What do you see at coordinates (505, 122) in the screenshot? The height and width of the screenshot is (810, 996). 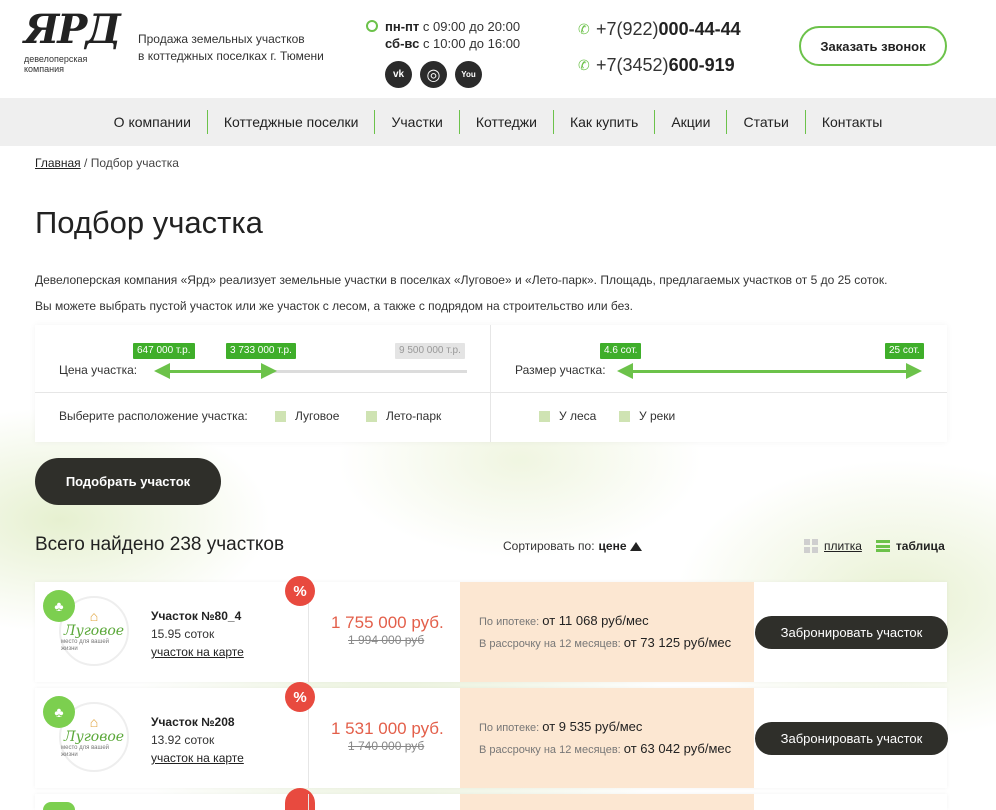 I see `nav-item-cottages: Коттеджи` at bounding box center [505, 122].